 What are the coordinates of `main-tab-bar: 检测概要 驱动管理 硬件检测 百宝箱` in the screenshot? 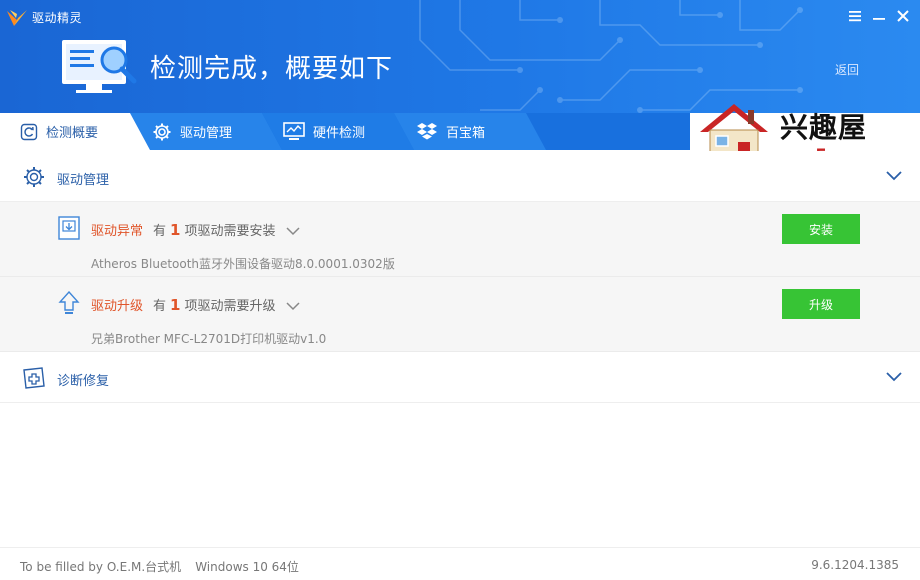 It's located at (345, 131).